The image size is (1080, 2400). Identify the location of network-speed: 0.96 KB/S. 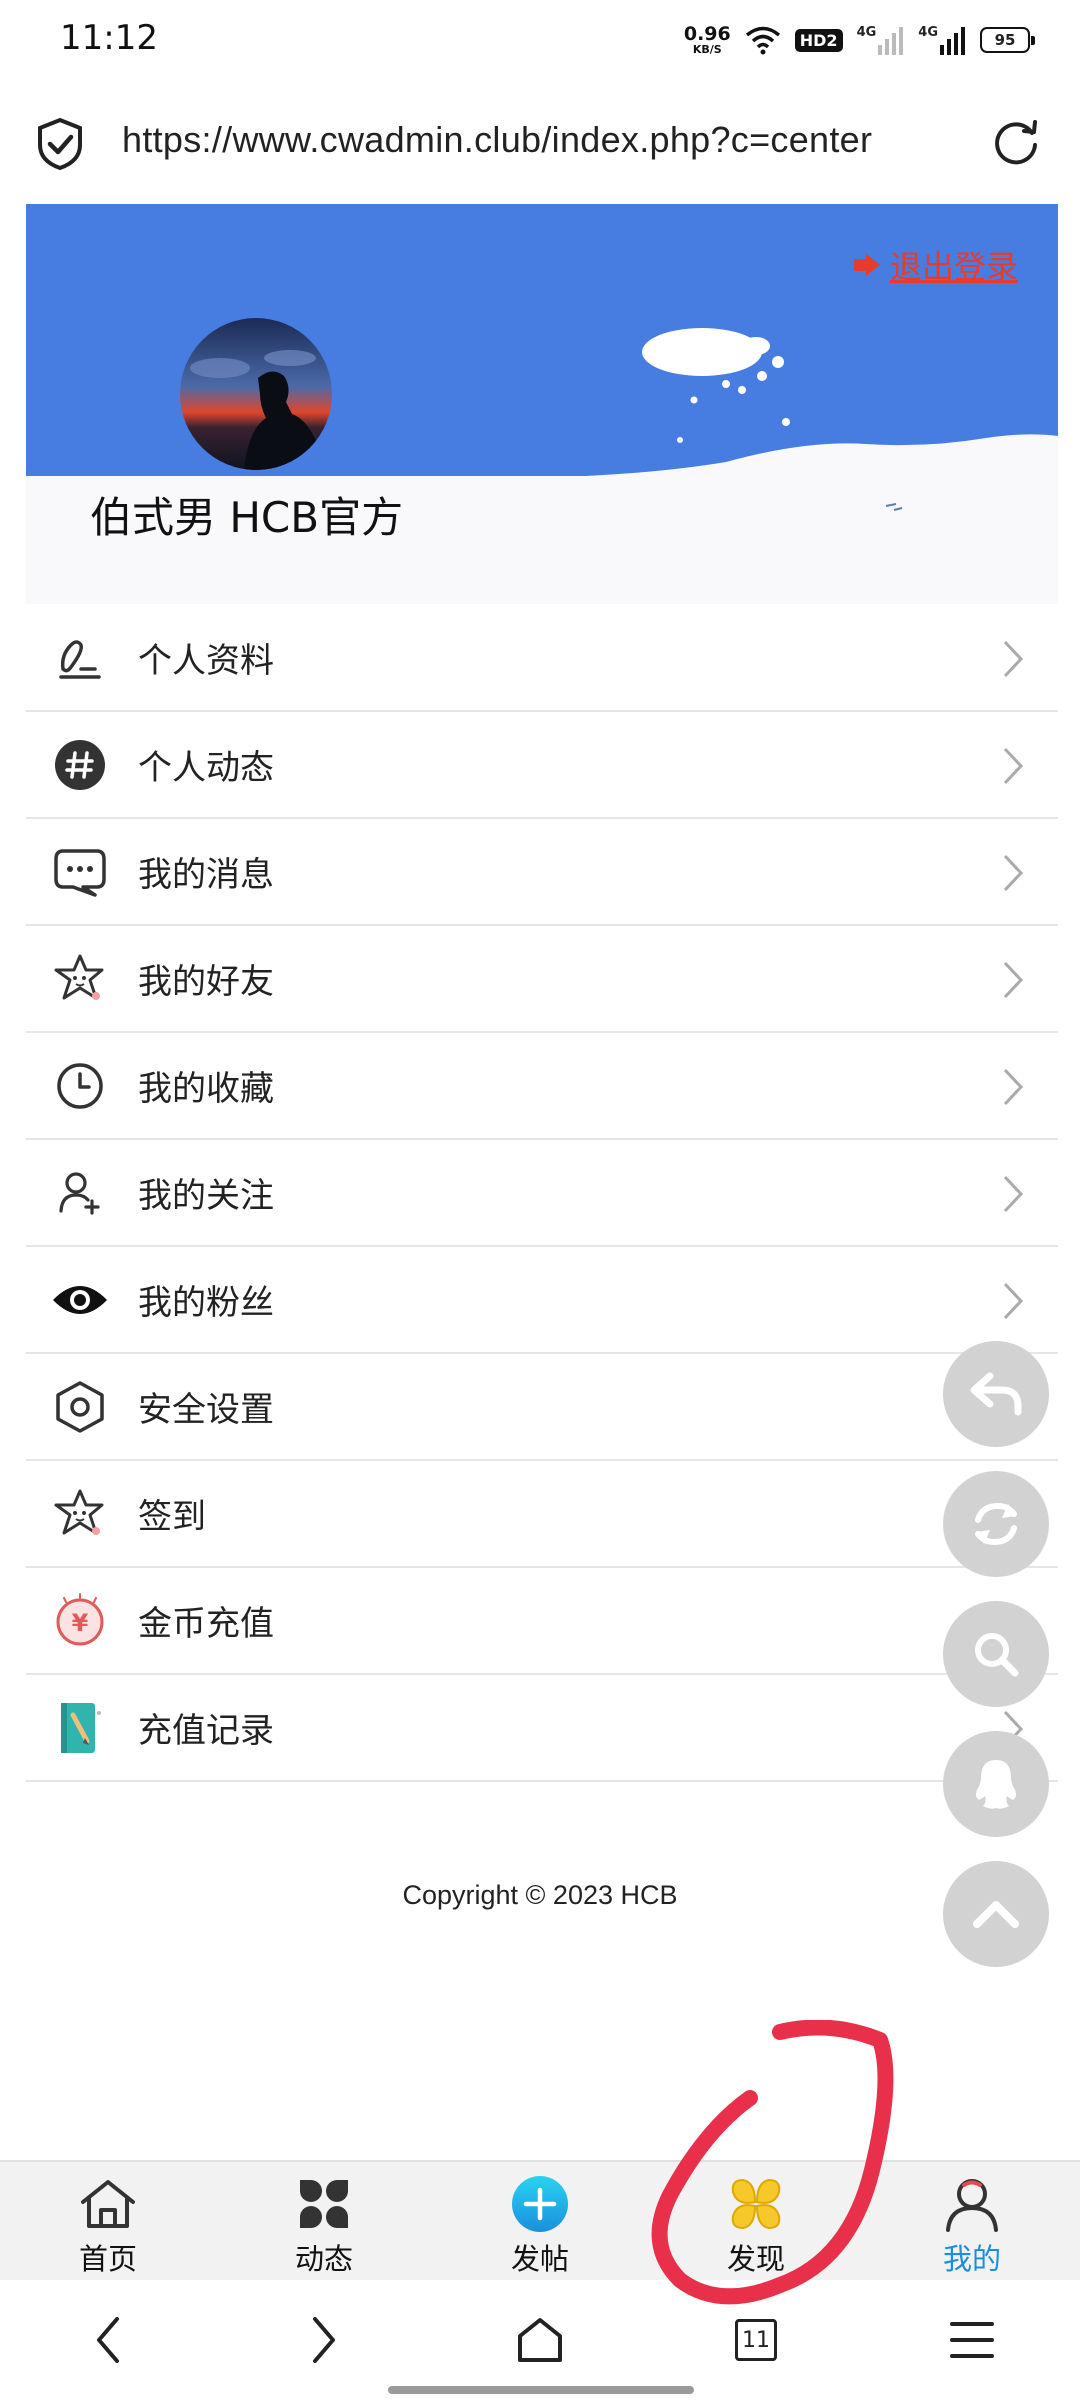
(707, 39).